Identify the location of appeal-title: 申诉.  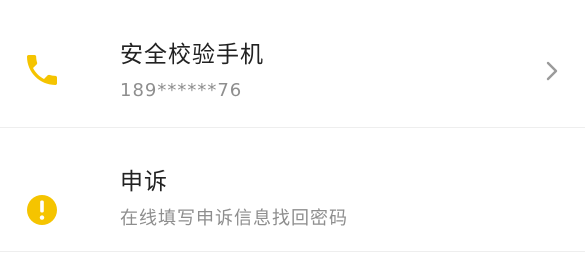
(144, 182).